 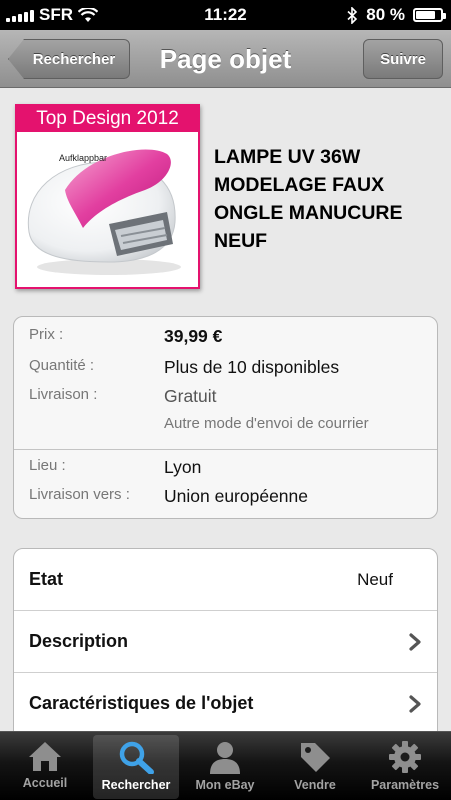 I want to click on shipping-value: Gratuit, so click(x=190, y=396).